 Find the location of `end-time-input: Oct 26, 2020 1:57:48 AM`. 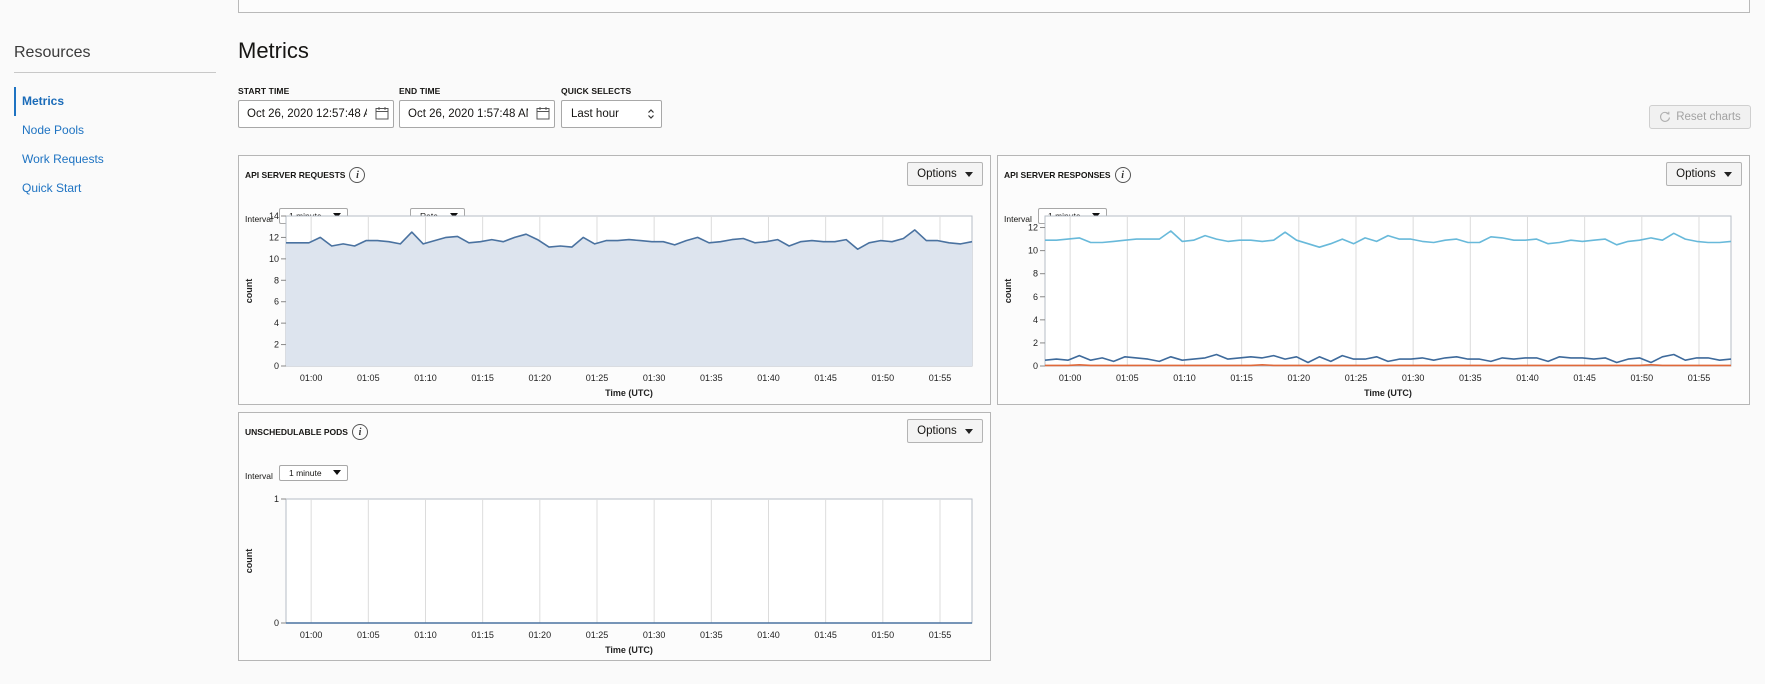

end-time-input: Oct 26, 2020 1:57:48 AM is located at coordinates (477, 114).